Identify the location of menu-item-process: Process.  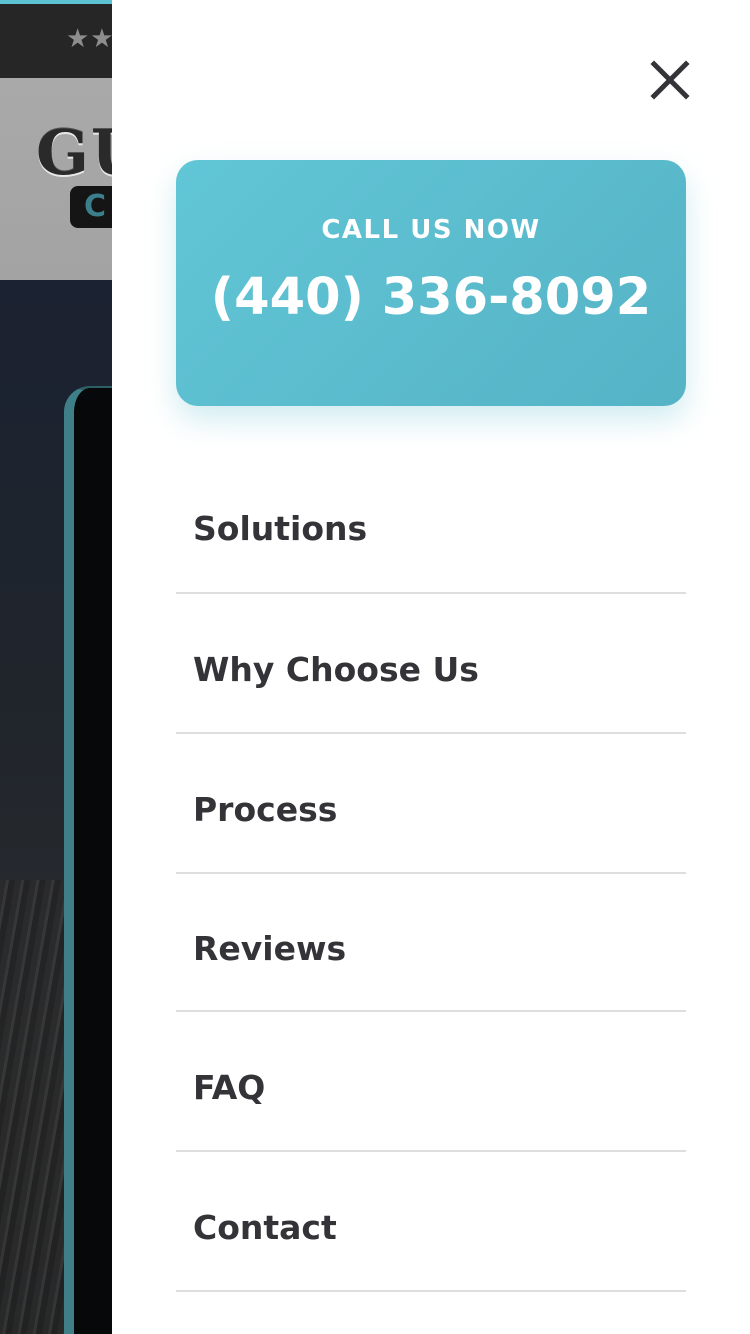
(431, 804).